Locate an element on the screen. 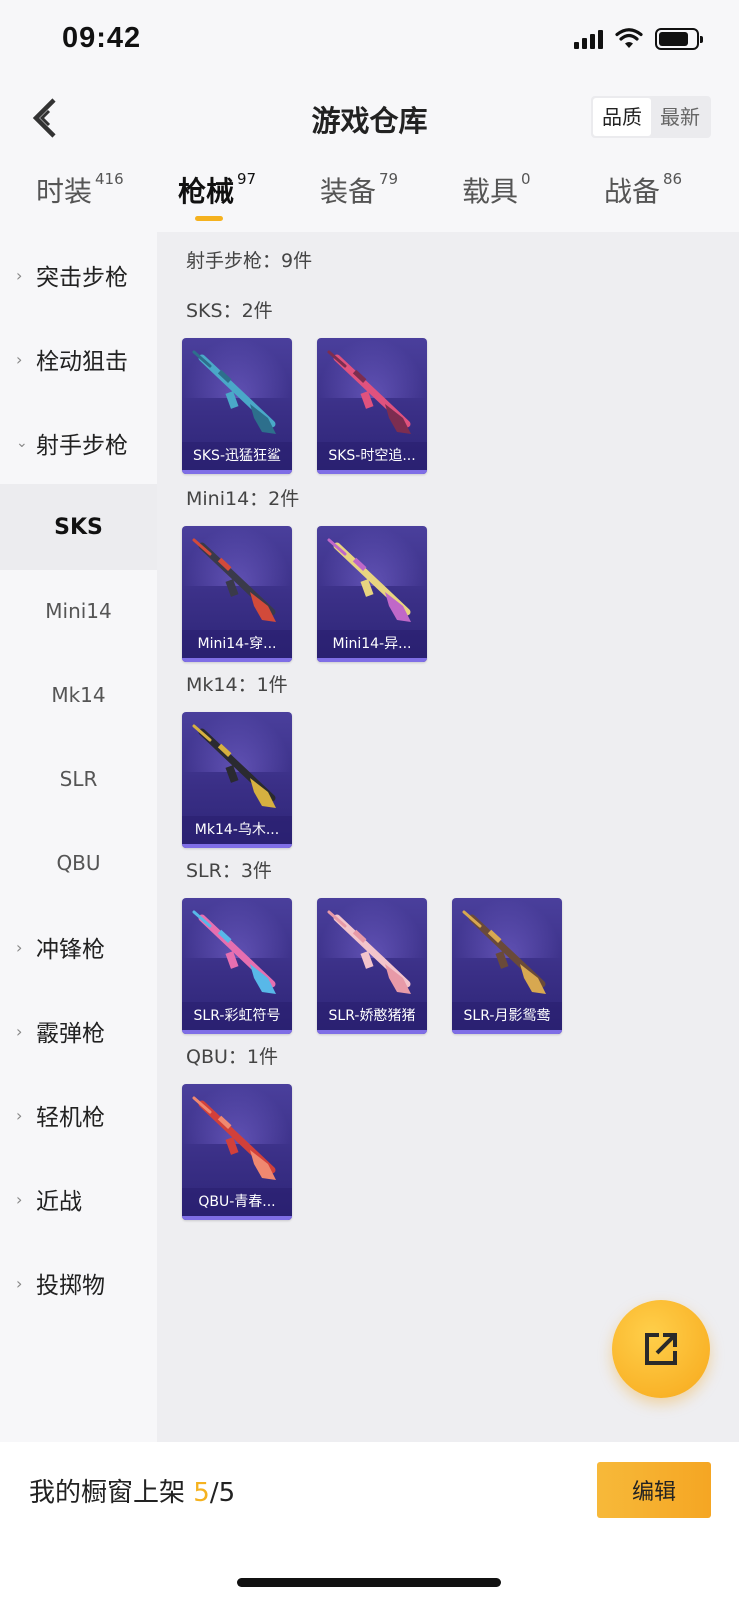 This screenshot has width=739, height=1600. home-indicator is located at coordinates (369, 1582).